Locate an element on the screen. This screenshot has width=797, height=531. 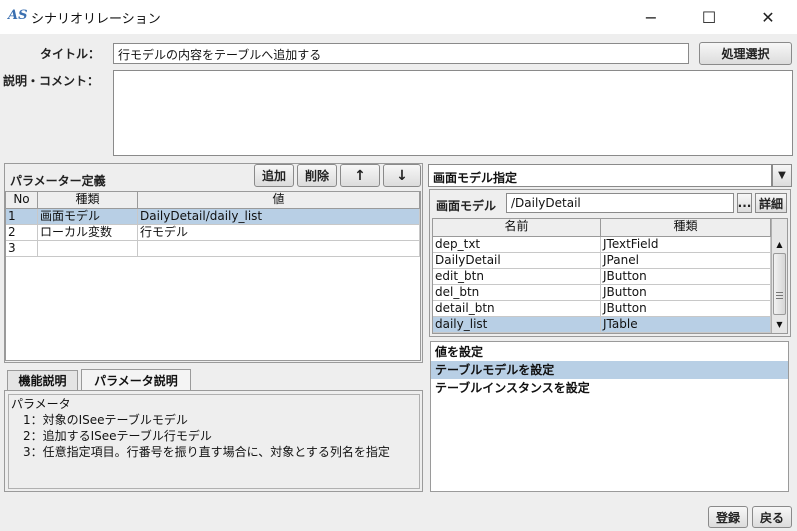
scroll-down-icon: ▼ is located at coordinates (779, 325).